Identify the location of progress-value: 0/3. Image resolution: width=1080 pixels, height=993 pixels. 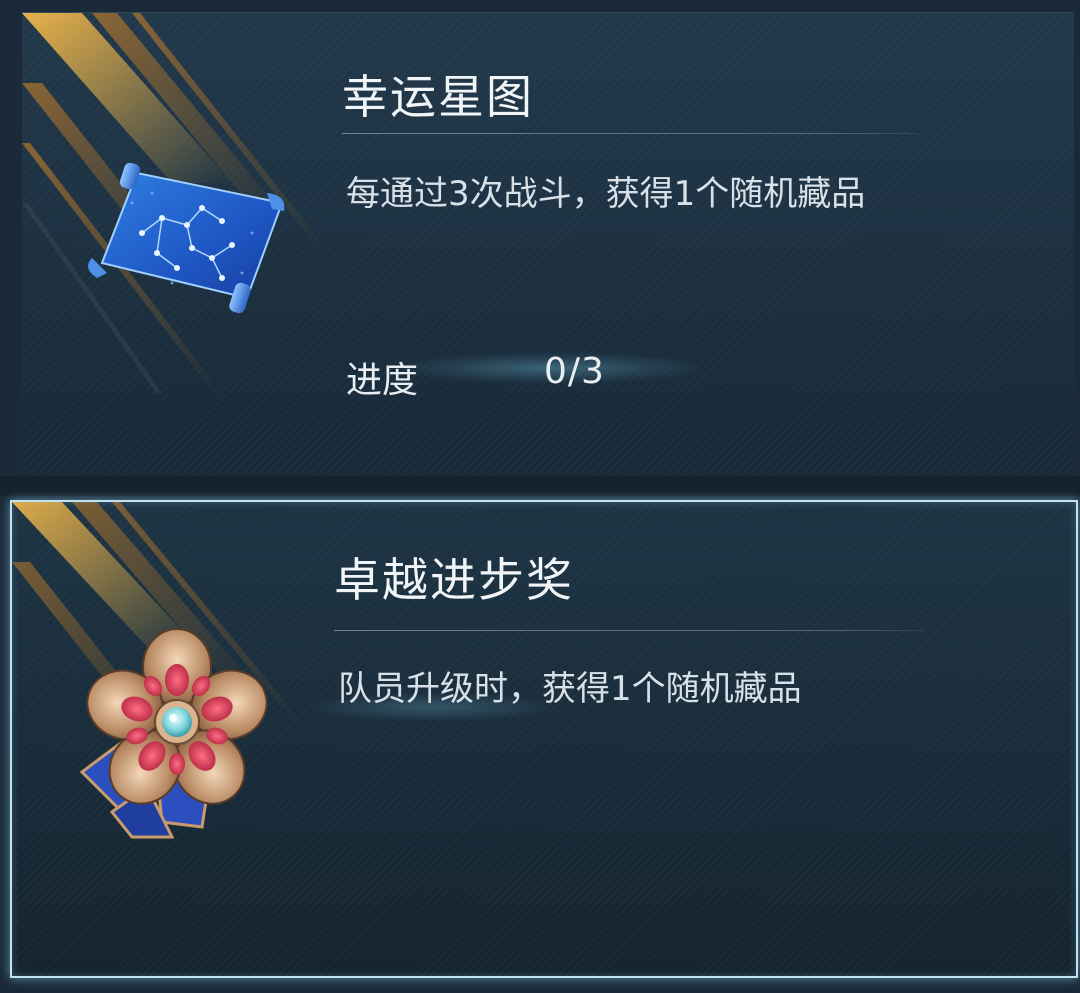
(574, 371).